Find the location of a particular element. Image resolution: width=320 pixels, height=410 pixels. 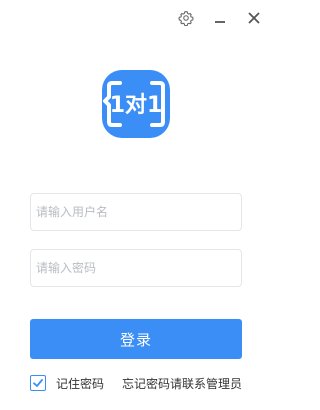

login-button-label: 登录 is located at coordinates (135, 339).